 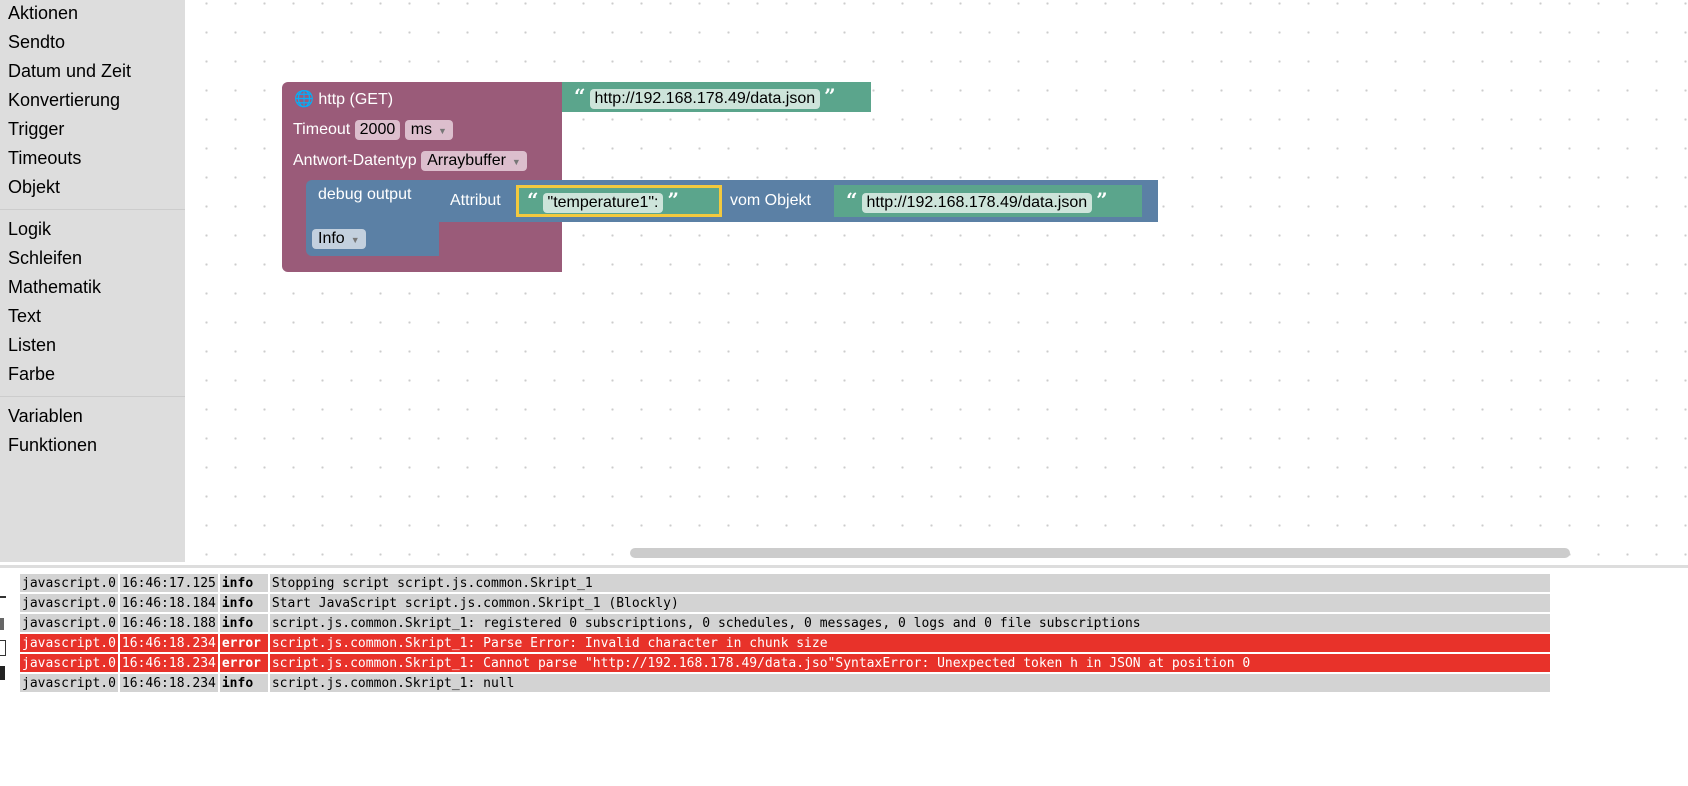 What do you see at coordinates (92, 288) in the screenshot?
I see `sidebar-category: Mathematik` at bounding box center [92, 288].